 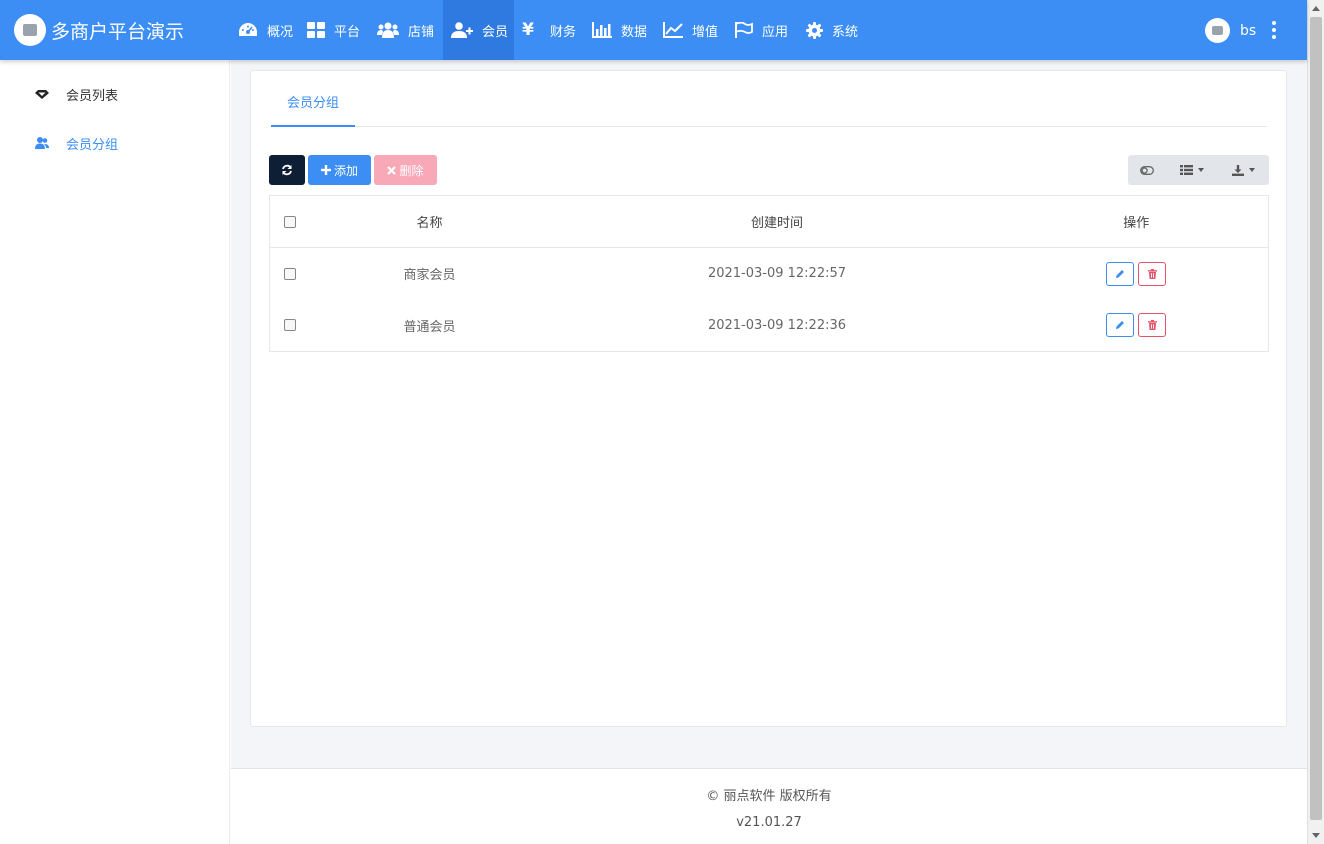 I want to click on nav-item-platform: 平台, so click(x=334, y=30).